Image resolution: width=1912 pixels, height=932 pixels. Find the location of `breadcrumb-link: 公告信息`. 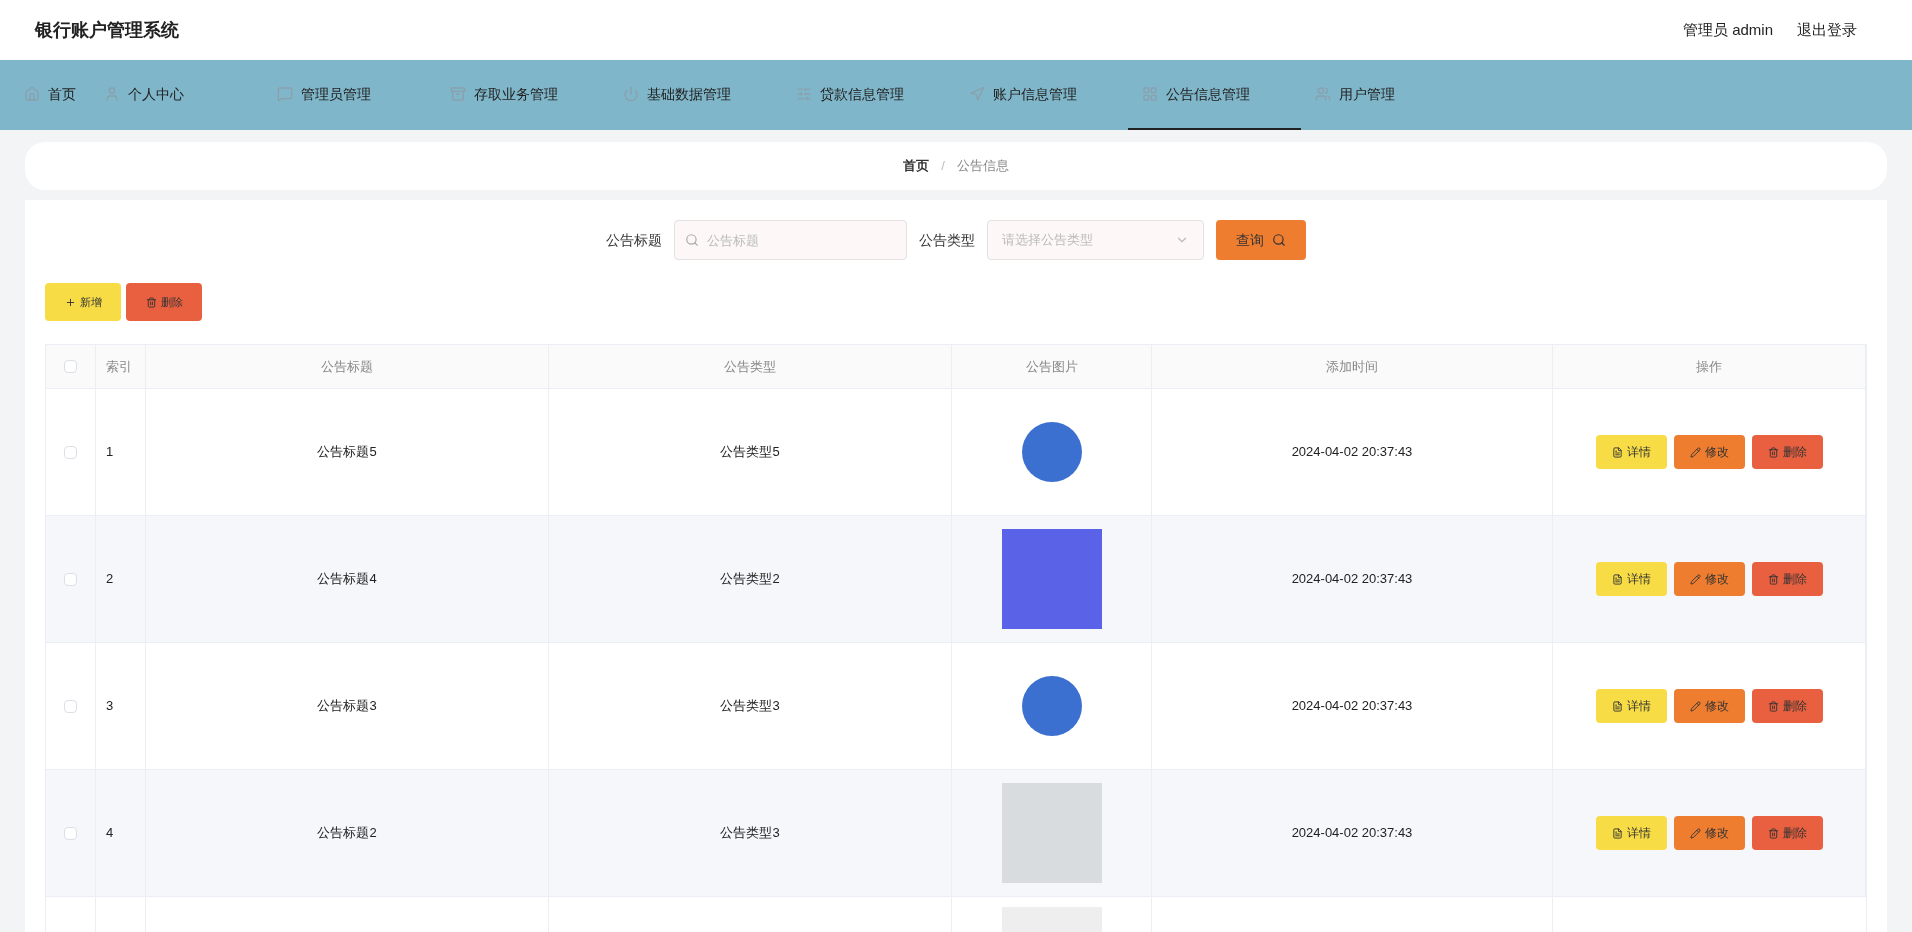

breadcrumb-link: 公告信息 is located at coordinates (982, 166).